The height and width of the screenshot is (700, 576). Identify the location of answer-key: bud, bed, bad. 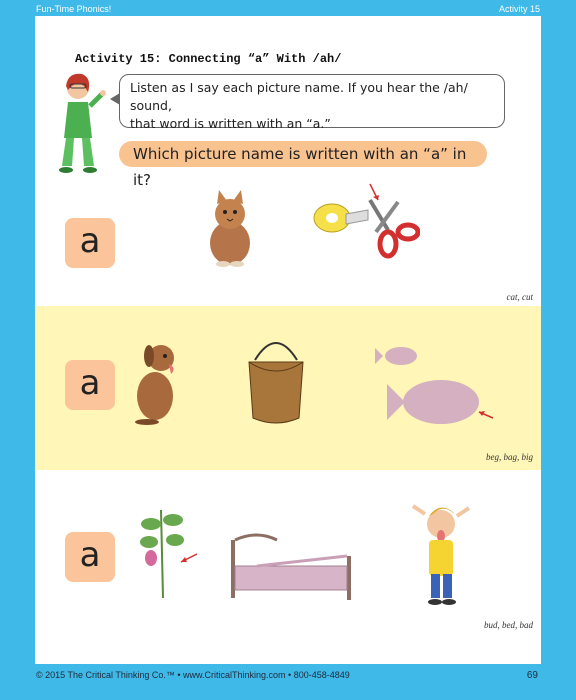
(508, 625).